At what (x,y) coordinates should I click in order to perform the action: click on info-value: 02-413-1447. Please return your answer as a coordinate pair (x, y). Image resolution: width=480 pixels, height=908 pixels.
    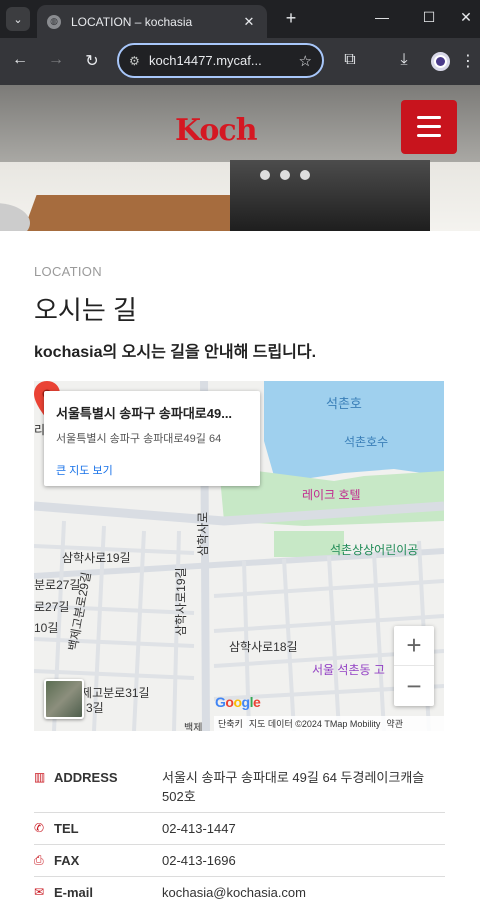
    Looking at the image, I should click on (303, 828).